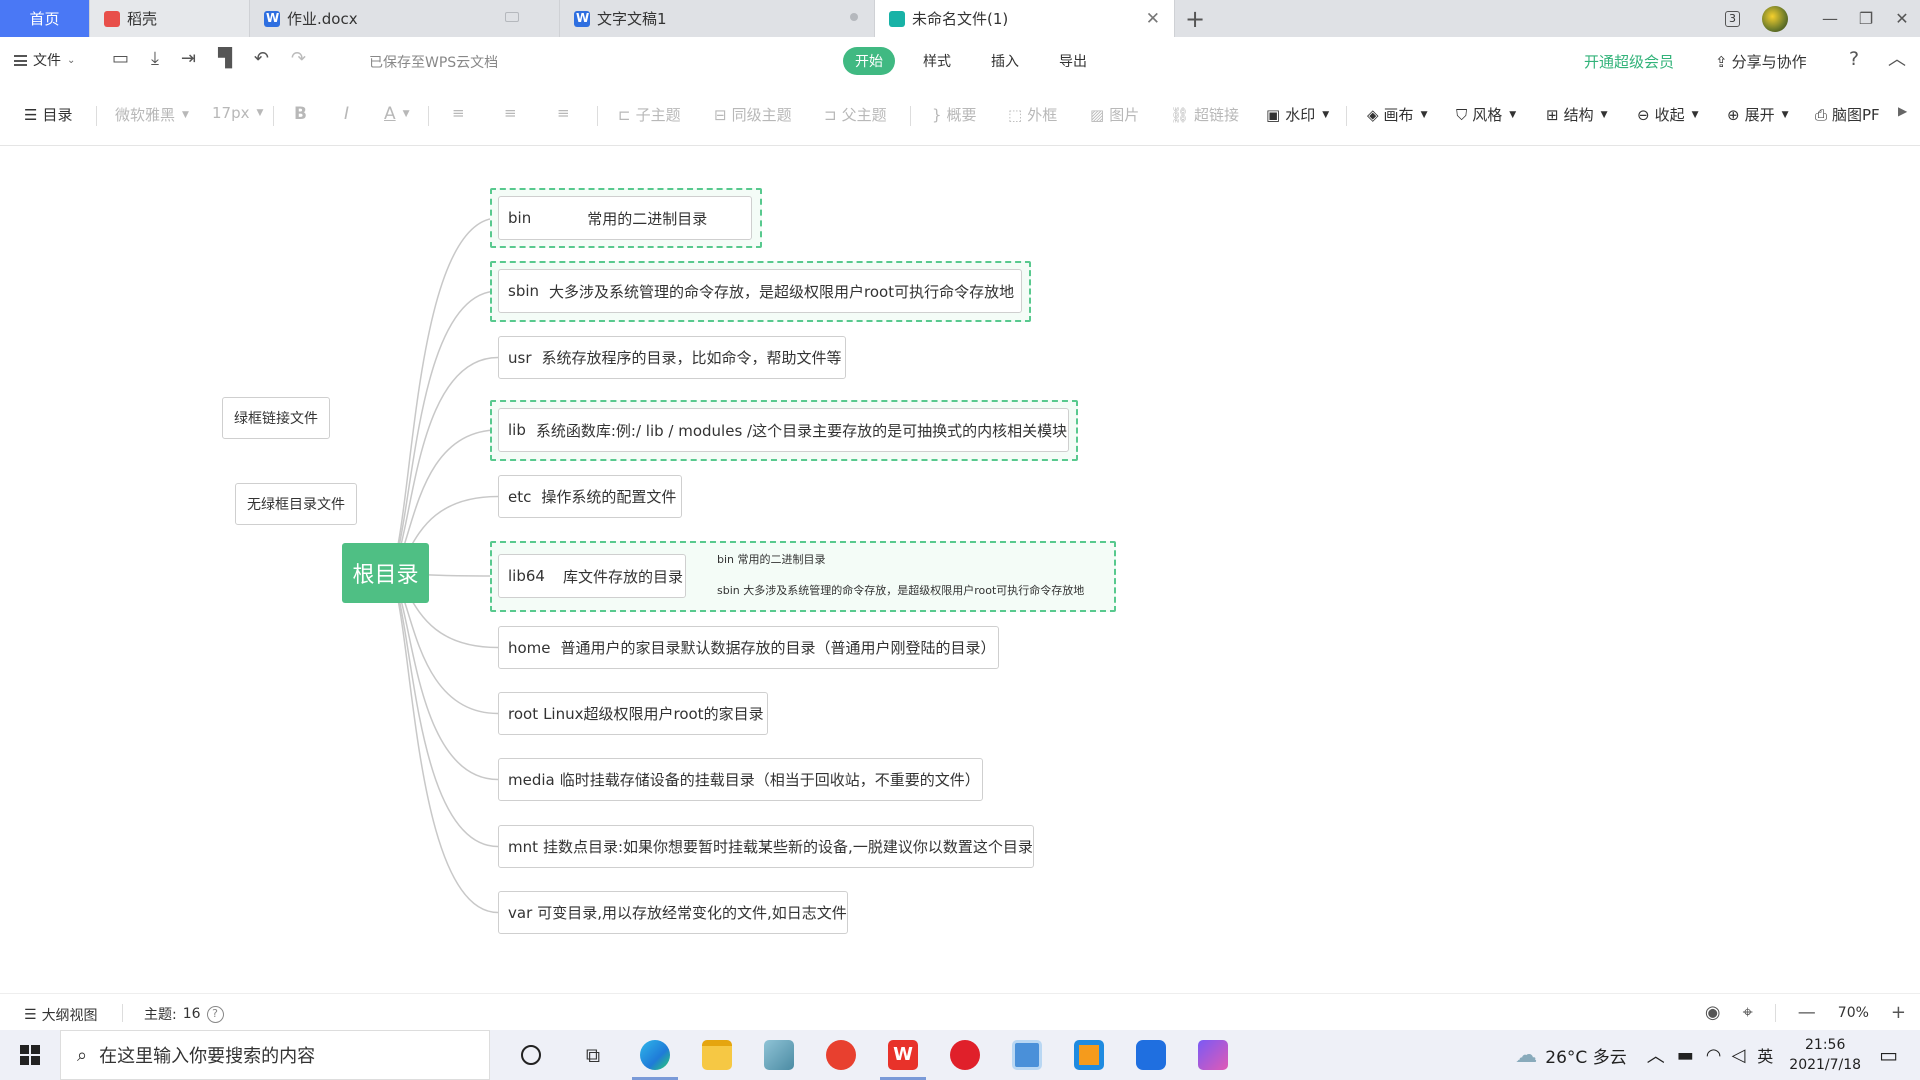 This screenshot has height=1080, width=1920. Describe the element at coordinates (397, 114) in the screenshot. I see `font-color-button: A ▼` at that location.